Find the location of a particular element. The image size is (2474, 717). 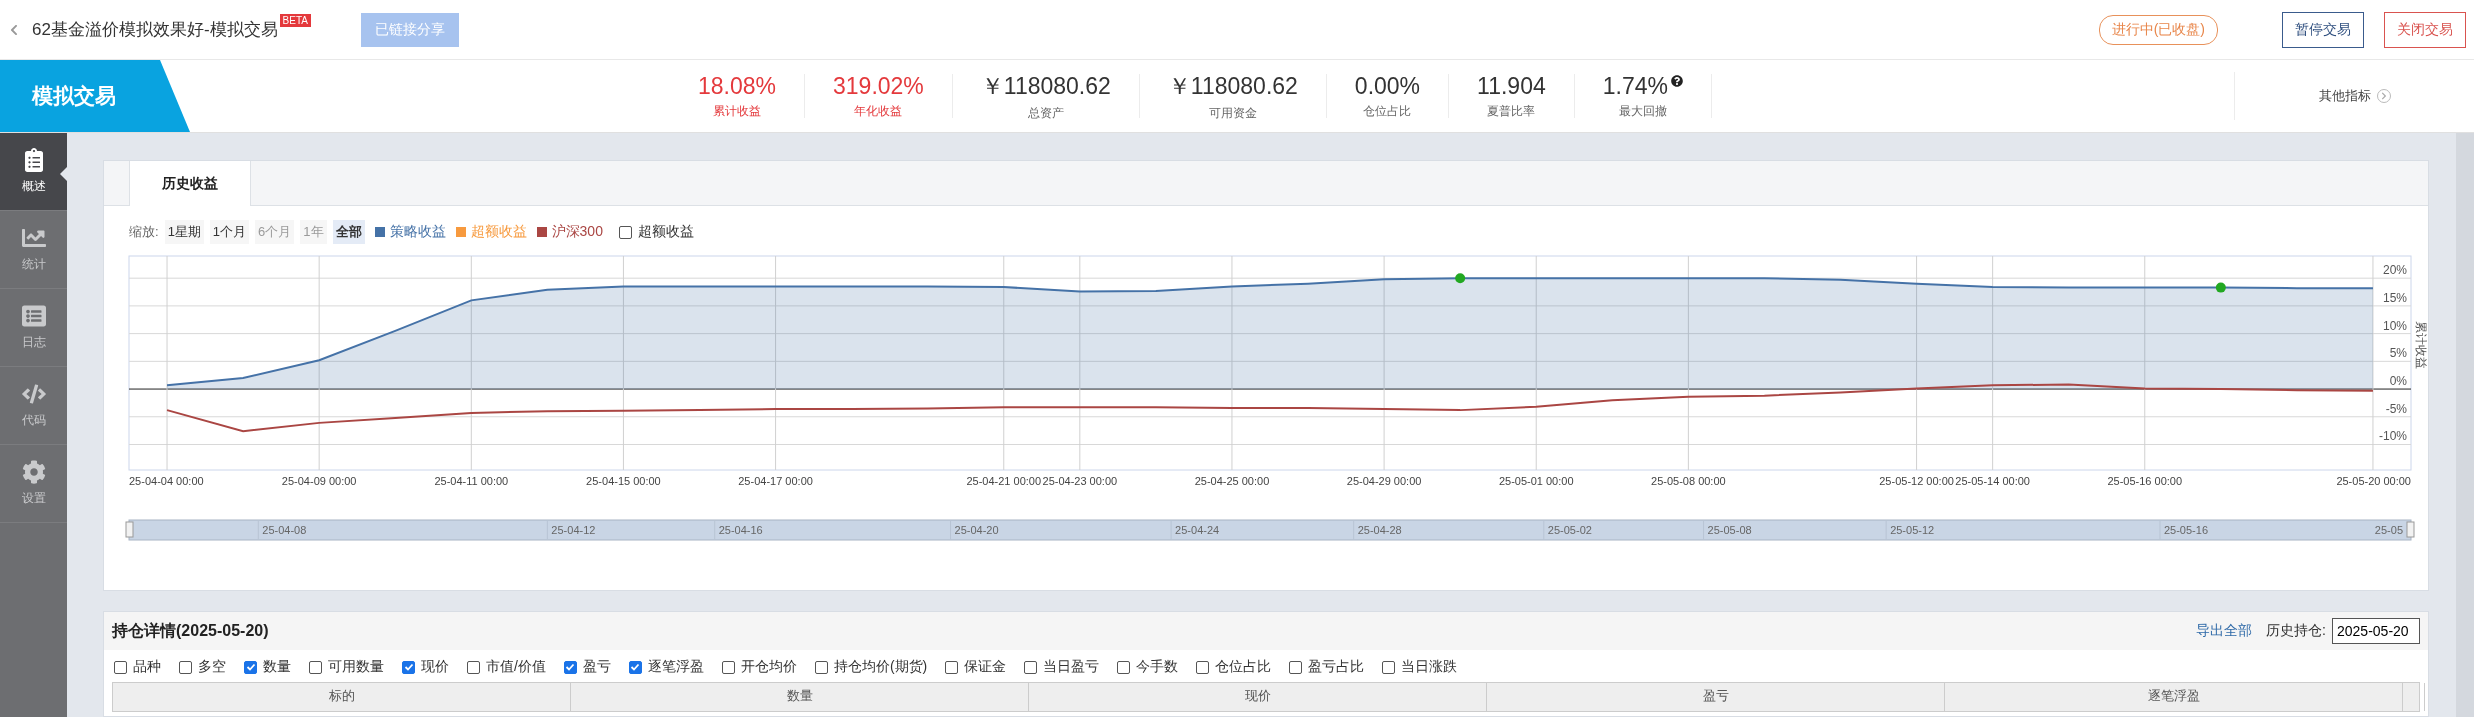

chart-icon is located at coordinates (33, 238).